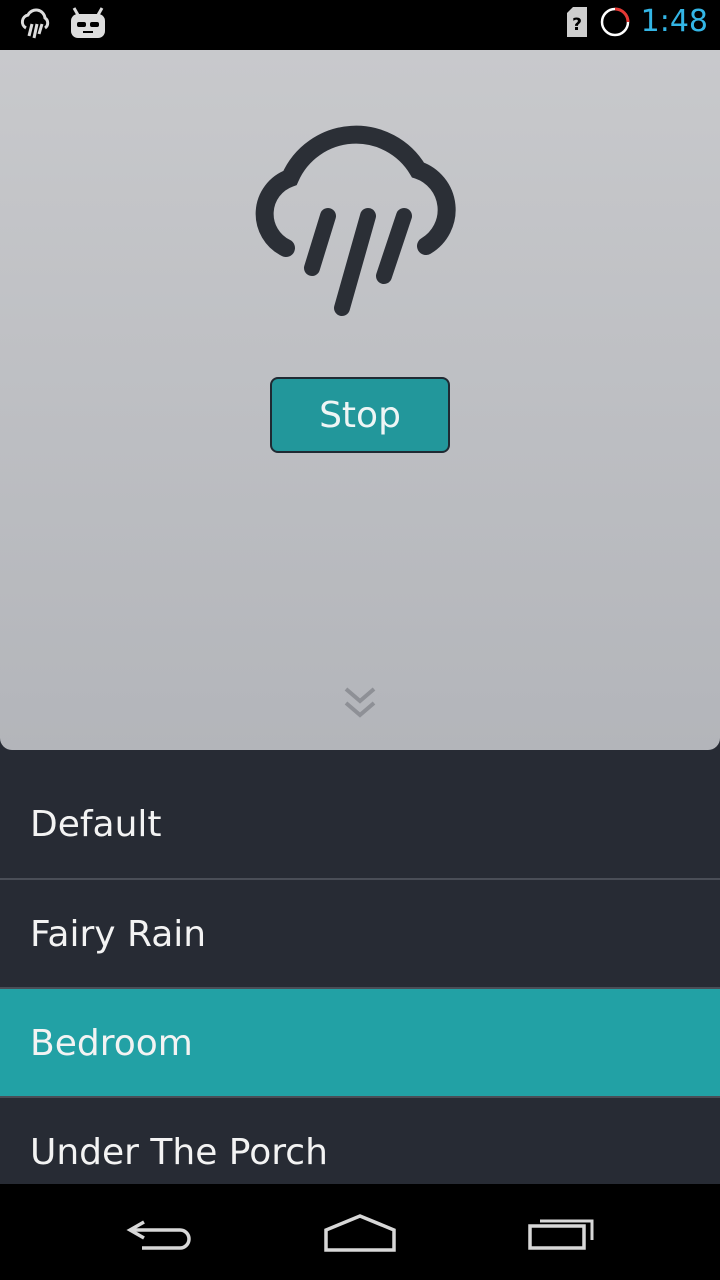 The image size is (720, 1280). Describe the element at coordinates (360, 824) in the screenshot. I see `list-item-default: Default` at that location.